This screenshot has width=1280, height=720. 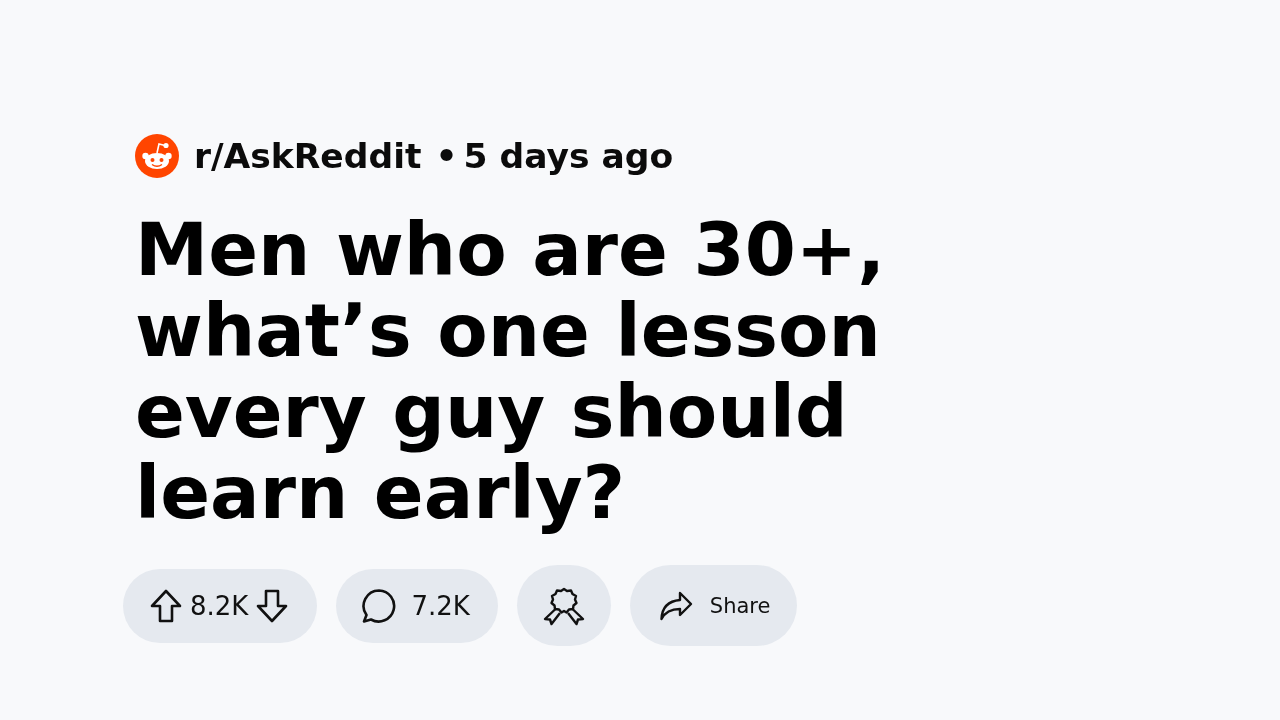 What do you see at coordinates (563, 605) in the screenshot?
I see `rosette-icon` at bounding box center [563, 605].